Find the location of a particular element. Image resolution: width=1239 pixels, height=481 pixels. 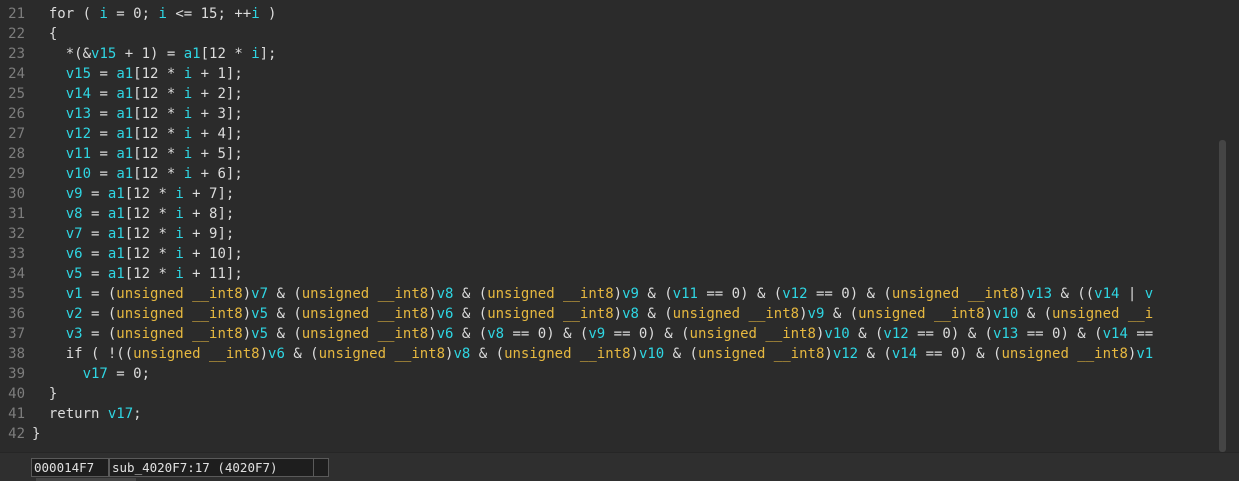

code-line: 26 v13 = a1[12 * i + 3]; is located at coordinates (614, 114).